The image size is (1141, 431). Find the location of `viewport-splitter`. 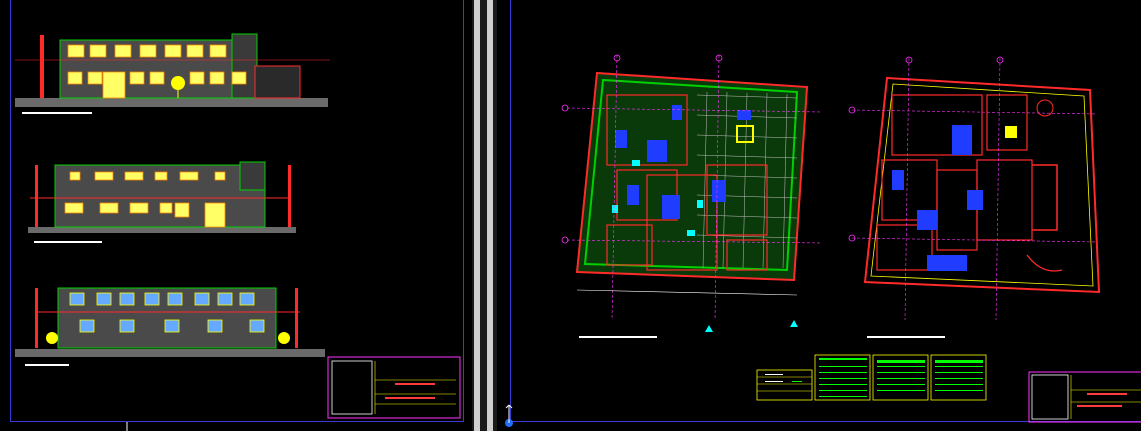

viewport-splitter is located at coordinates (484, 215).